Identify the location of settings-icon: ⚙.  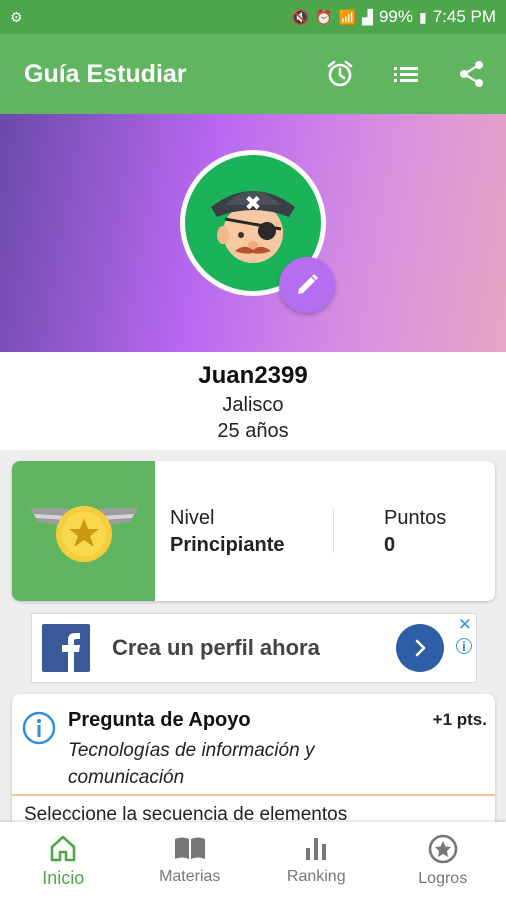
(16, 16).